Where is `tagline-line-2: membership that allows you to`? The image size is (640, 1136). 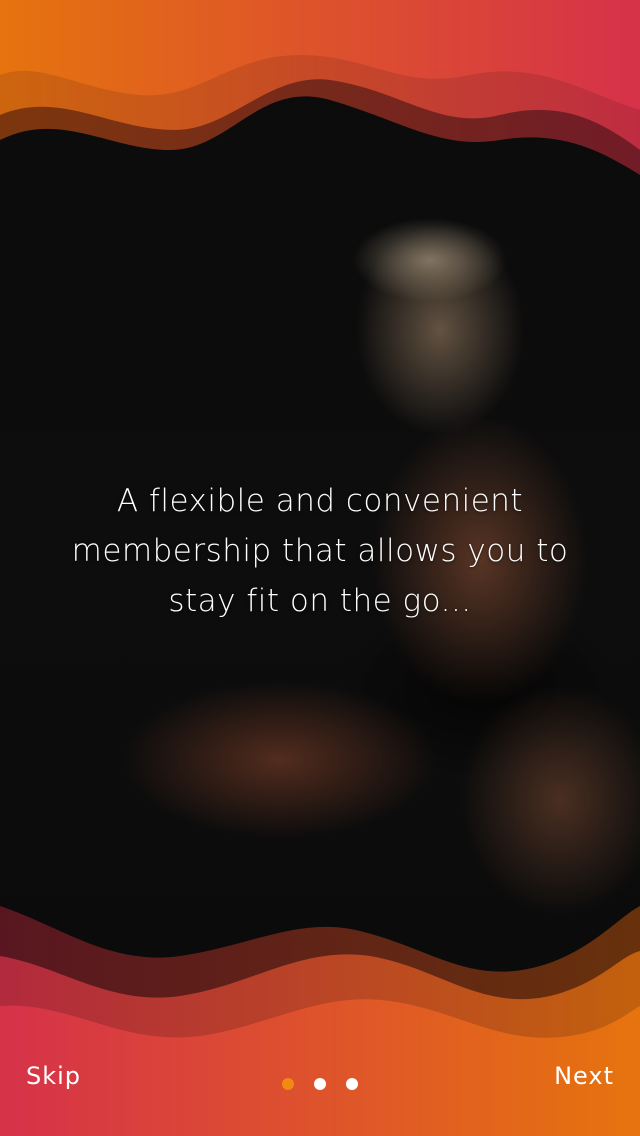
tagline-line-2: membership that allows you to is located at coordinates (320, 551).